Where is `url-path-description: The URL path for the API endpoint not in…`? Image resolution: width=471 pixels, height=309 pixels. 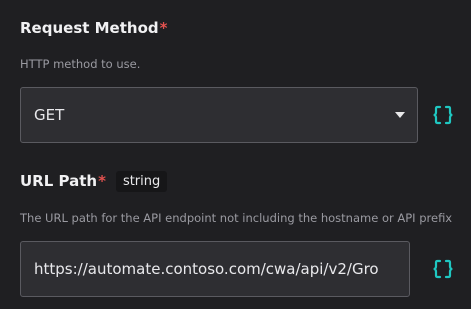
url-path-description: The URL path for the API endpoint not in… is located at coordinates (236, 218).